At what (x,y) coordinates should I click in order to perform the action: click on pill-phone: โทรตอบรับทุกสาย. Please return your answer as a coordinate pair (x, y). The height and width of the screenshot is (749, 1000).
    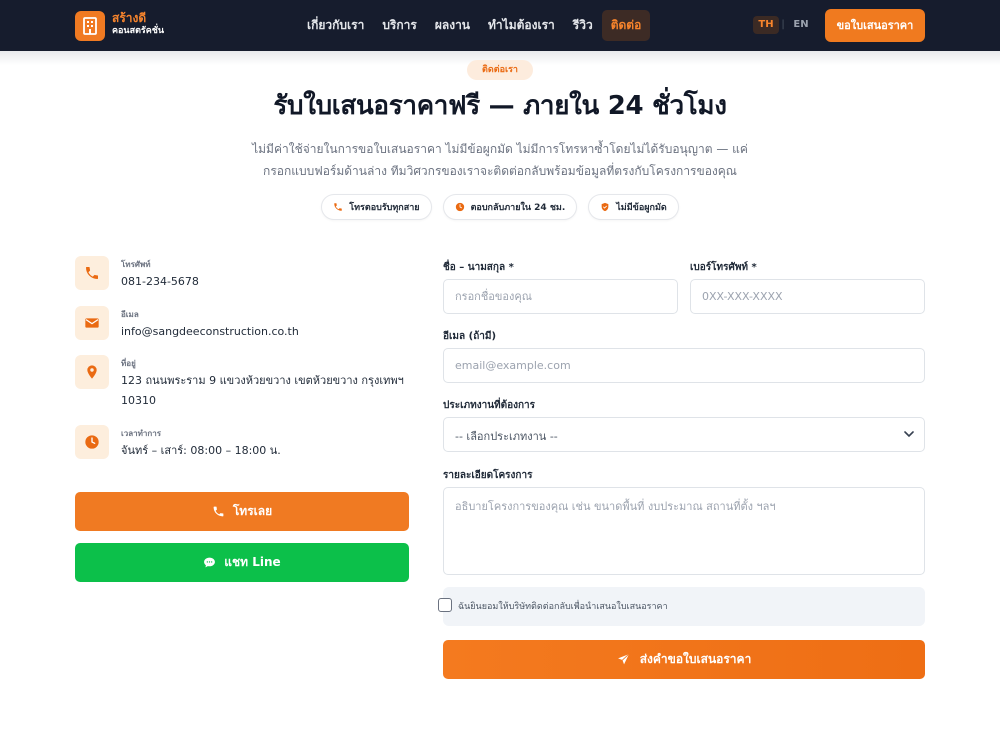
    Looking at the image, I should click on (376, 207).